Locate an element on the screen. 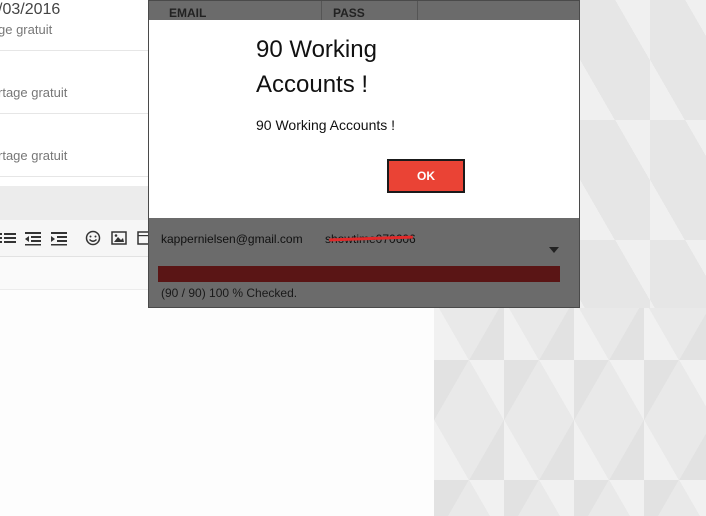  outdent-icon is located at coordinates (33, 238).